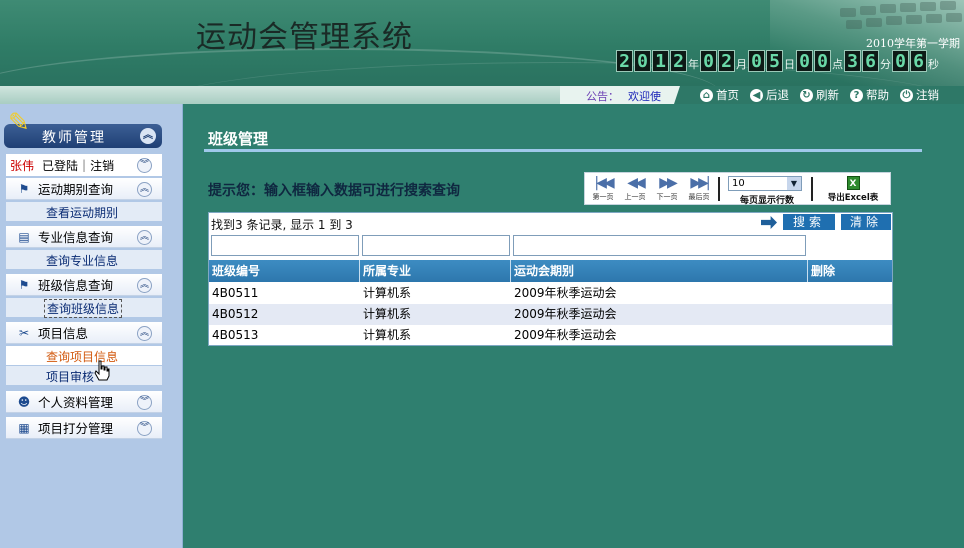 The image size is (964, 548). Describe the element at coordinates (827, 95) in the screenshot. I see `refresh-link-label: 刷新` at that location.